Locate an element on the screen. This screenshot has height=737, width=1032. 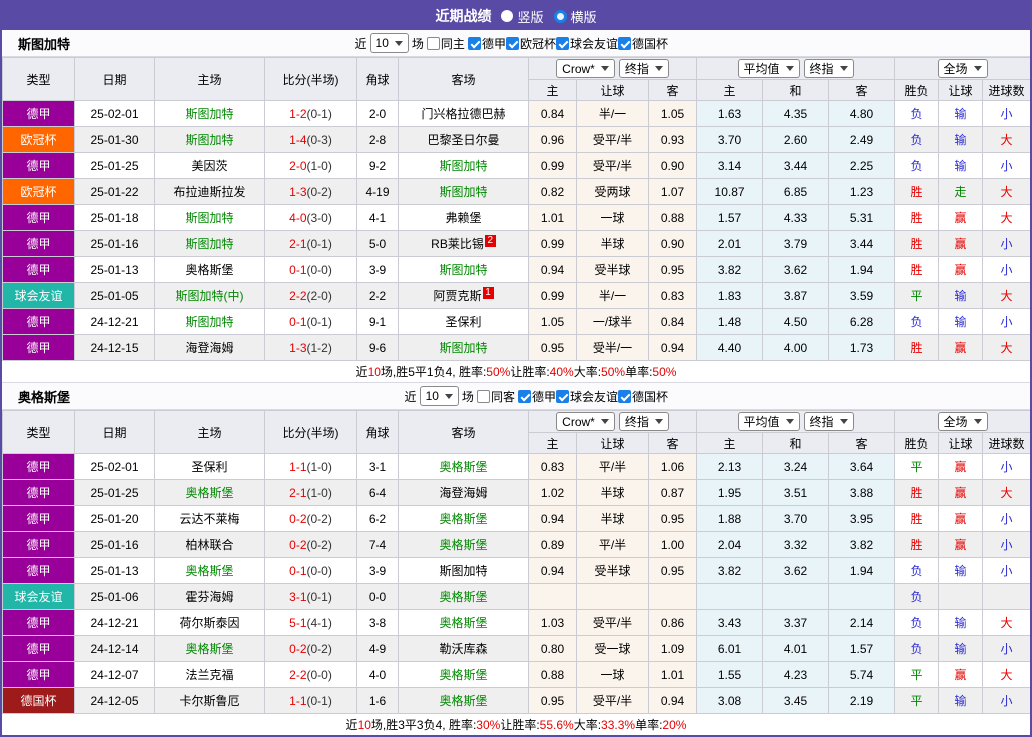
summary-text: 让胜率: is located at coordinates (520, 725).